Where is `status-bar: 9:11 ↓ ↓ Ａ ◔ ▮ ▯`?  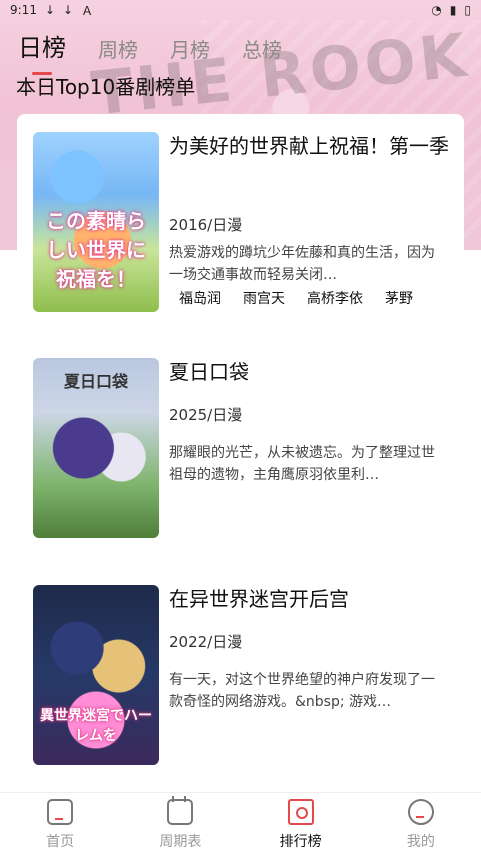
status-bar: 9:11 ↓ ↓ Ａ ◔ ▮ ▯ is located at coordinates (240, 10).